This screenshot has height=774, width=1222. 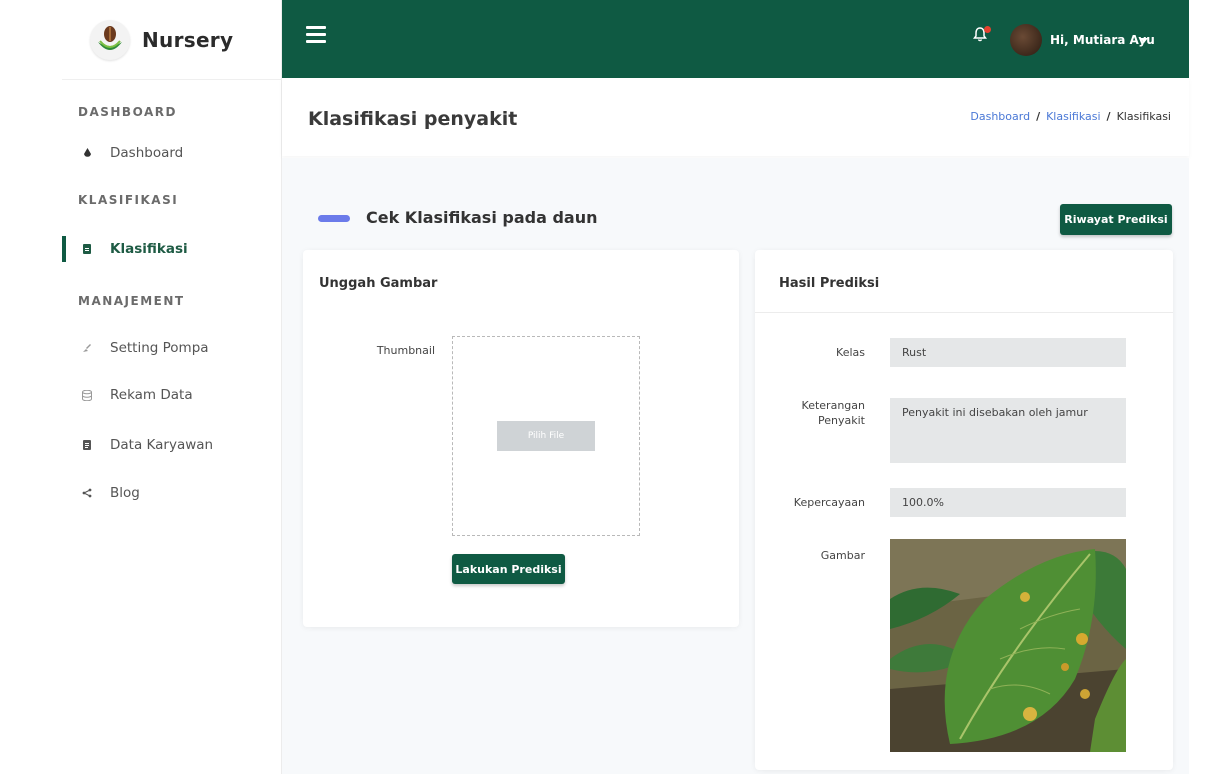 I want to click on thumbnail-label: Thumbnail, so click(x=405, y=350).